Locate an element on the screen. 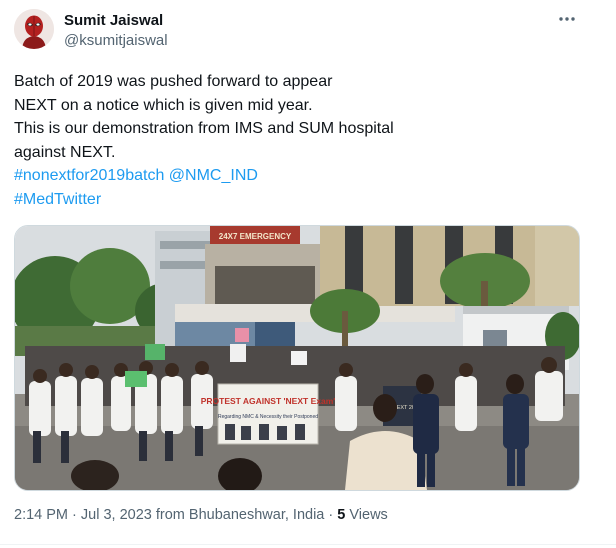 Image resolution: width=616 pixels, height=548 pixels. deadpool-avatar-icon is located at coordinates (34, 29).